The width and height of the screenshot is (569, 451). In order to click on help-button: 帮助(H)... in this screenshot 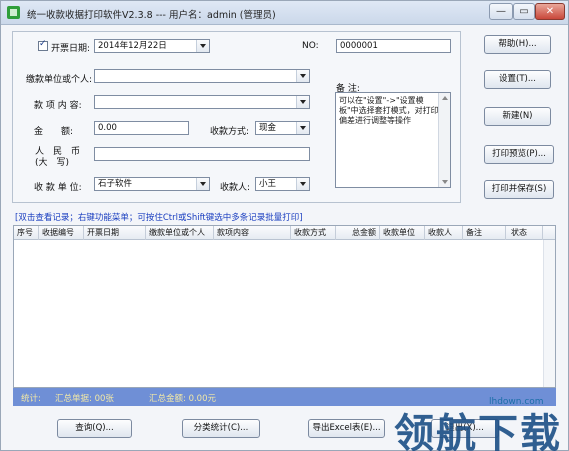, I will do `click(517, 44)`.